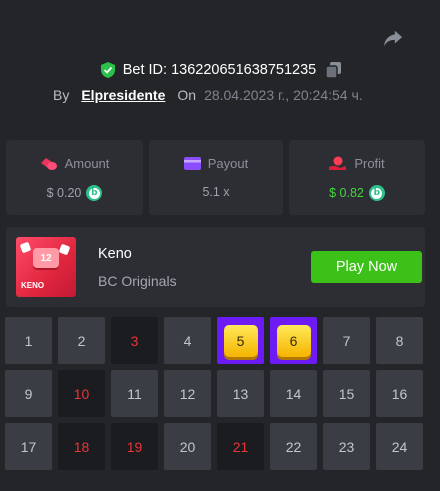 This screenshot has height=491, width=440. What do you see at coordinates (240, 393) in the screenshot?
I see `keno-cell: 13` at bounding box center [240, 393].